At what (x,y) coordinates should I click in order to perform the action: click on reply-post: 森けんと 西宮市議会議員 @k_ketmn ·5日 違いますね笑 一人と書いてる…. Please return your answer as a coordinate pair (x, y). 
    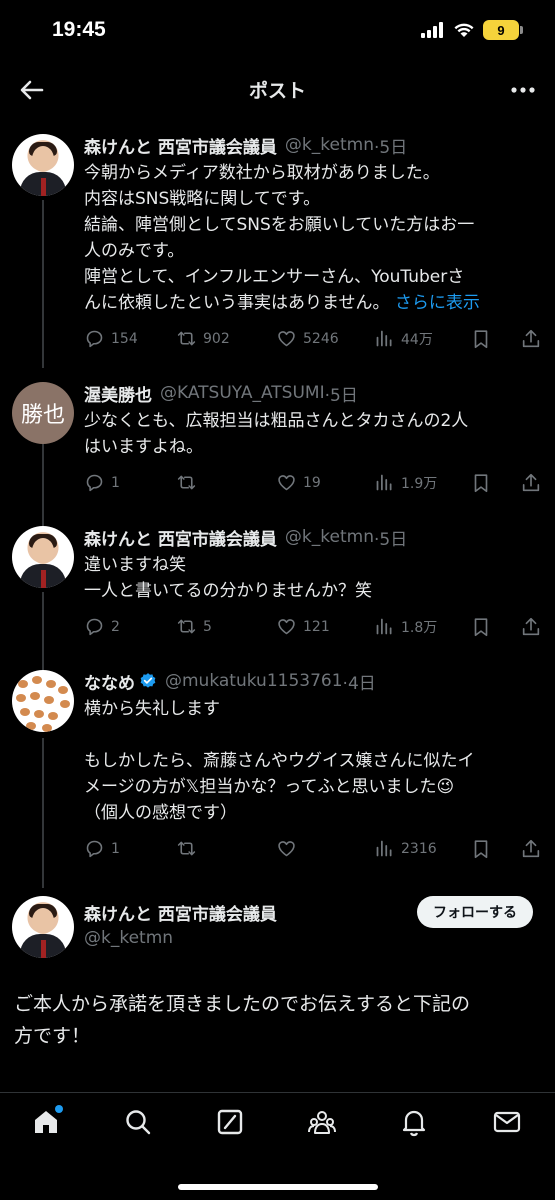
    Looking at the image, I should click on (277, 584).